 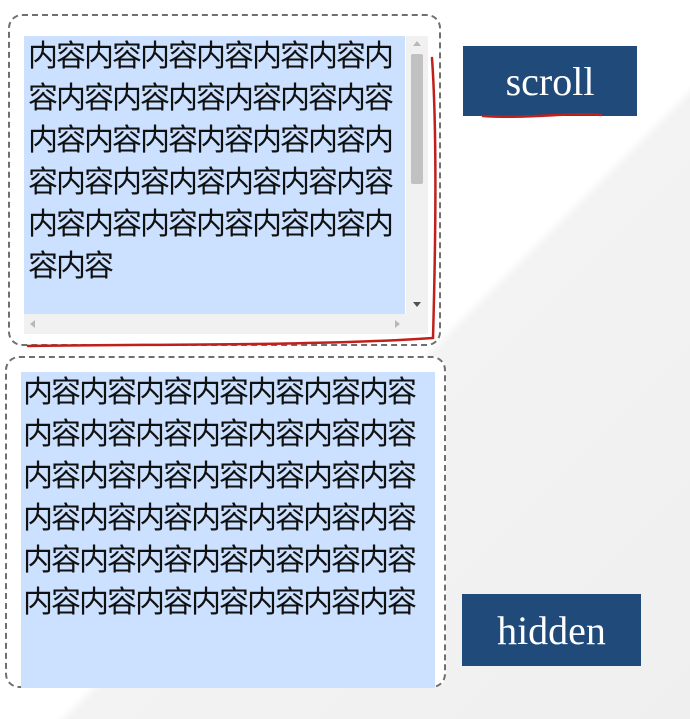 I want to click on scroll-left-arrow-icon, so click(x=32, y=324).